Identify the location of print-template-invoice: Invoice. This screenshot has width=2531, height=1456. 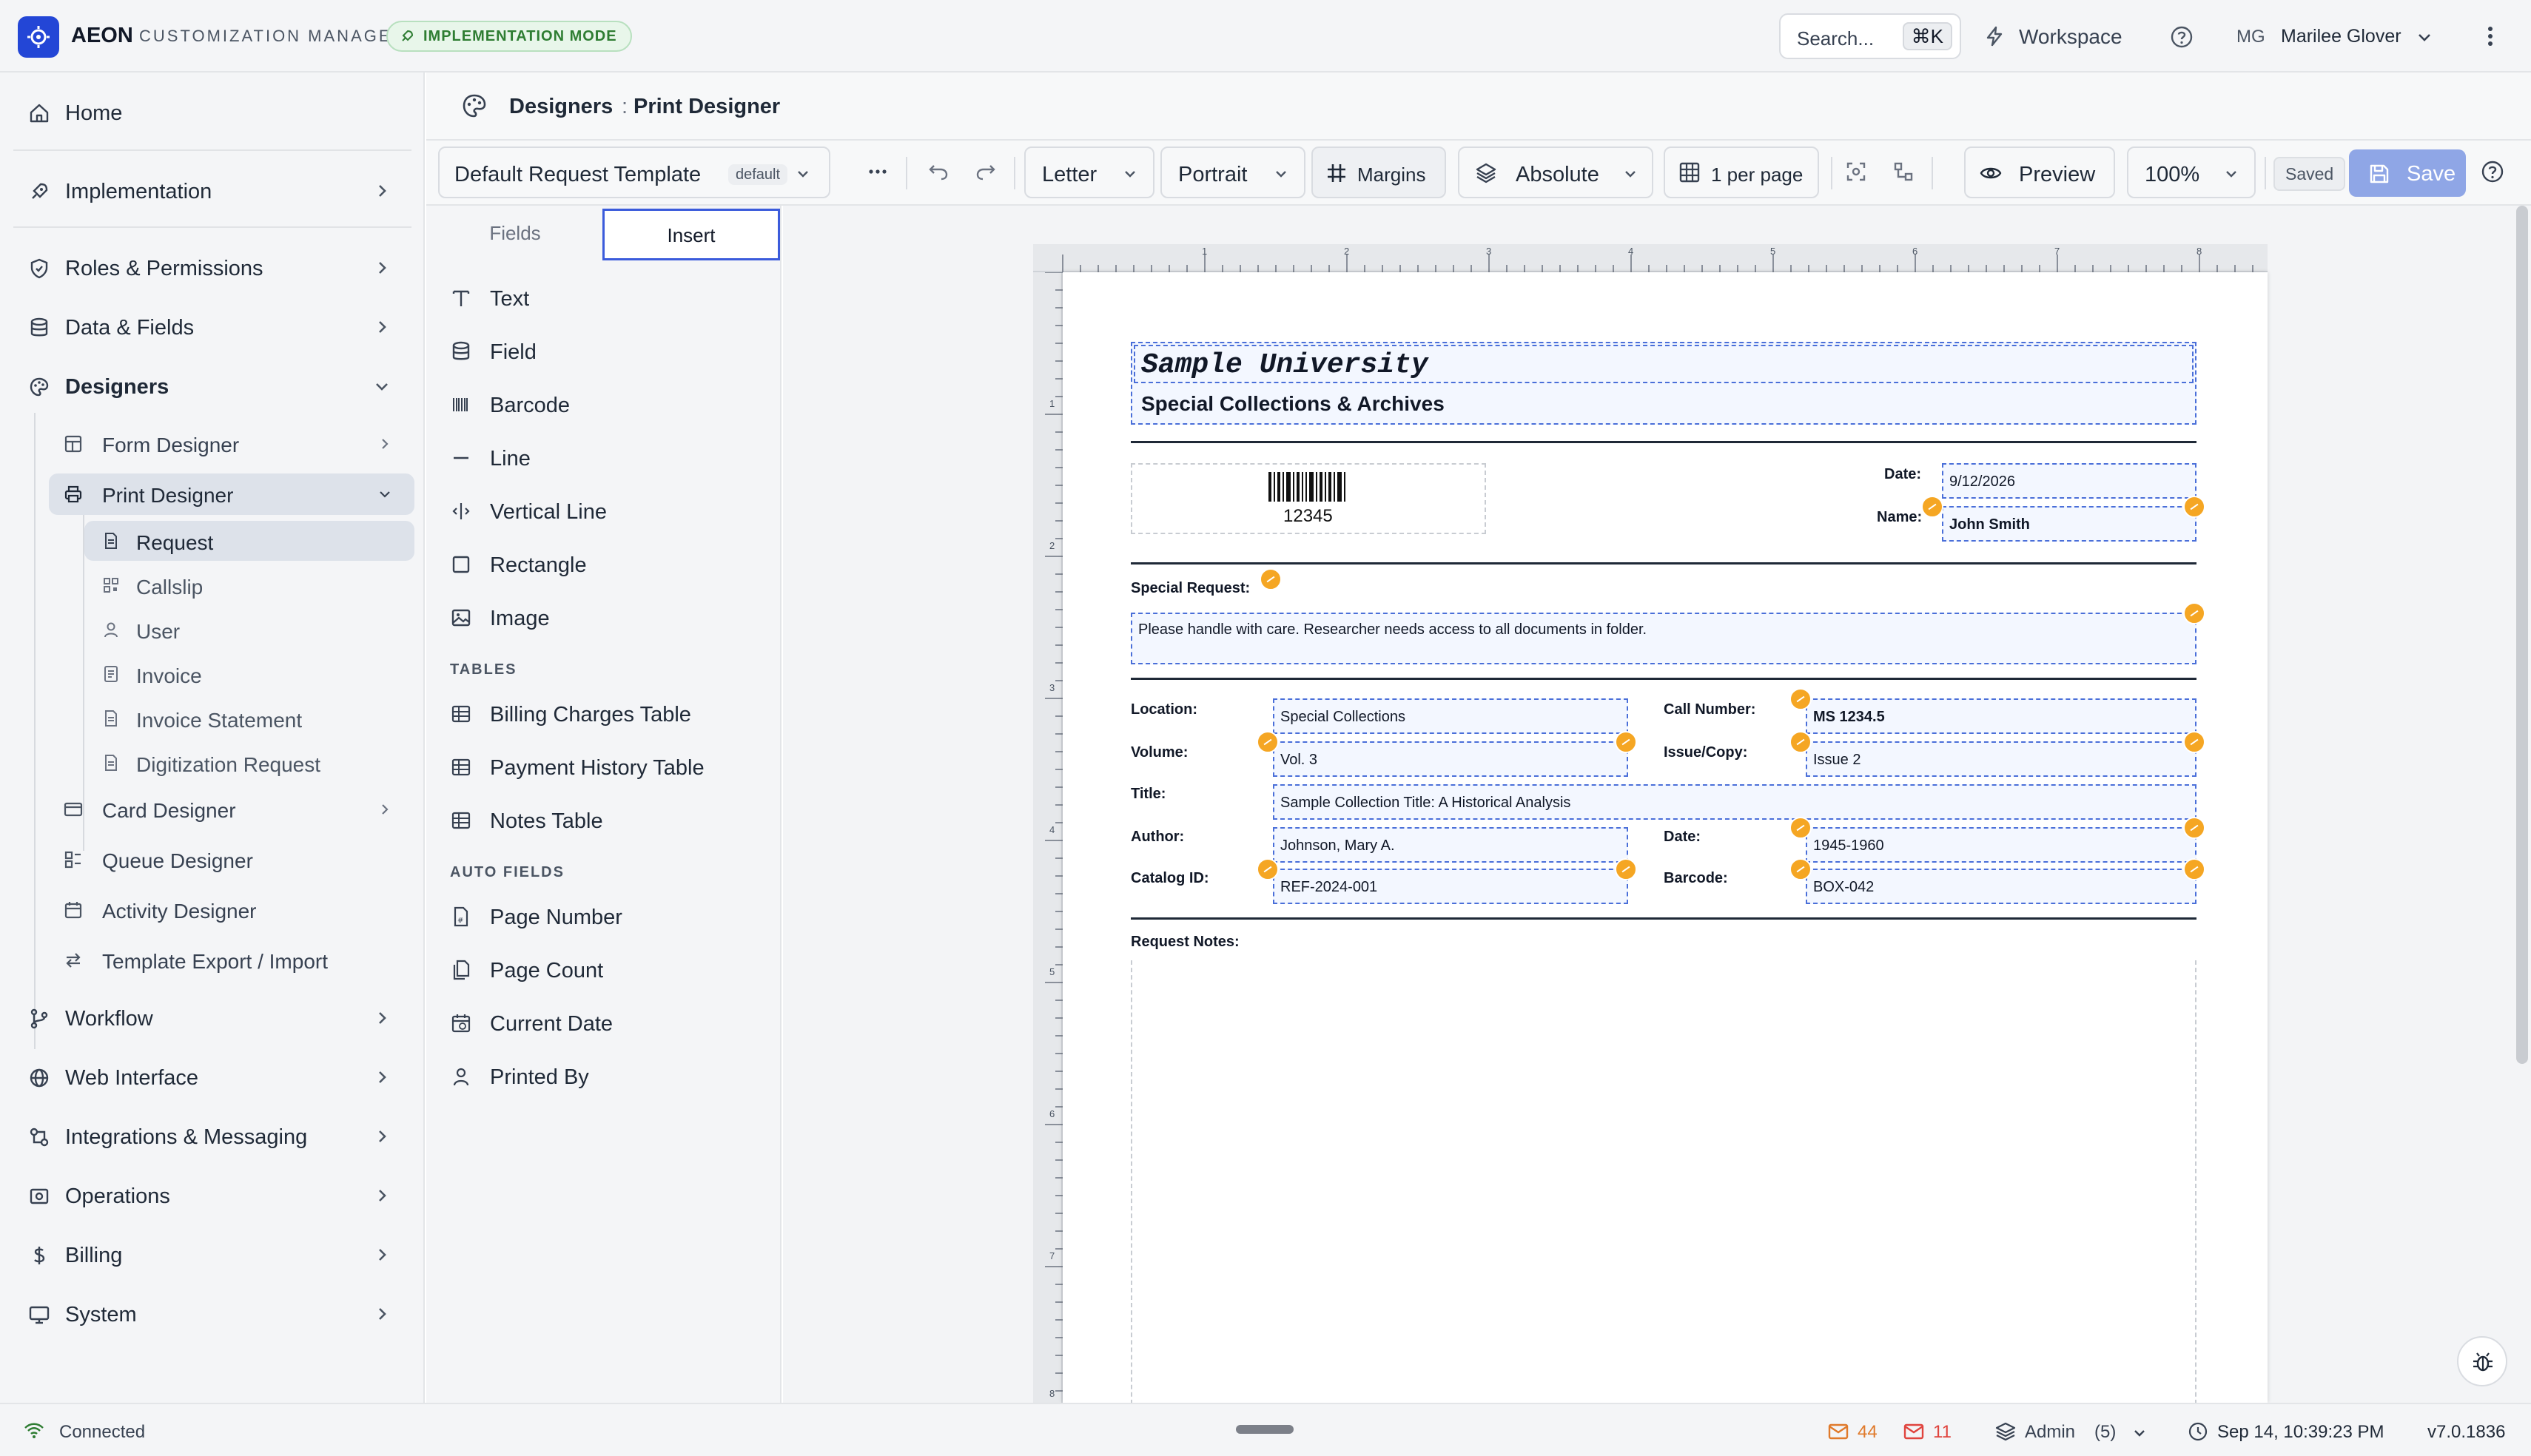
(249, 674).